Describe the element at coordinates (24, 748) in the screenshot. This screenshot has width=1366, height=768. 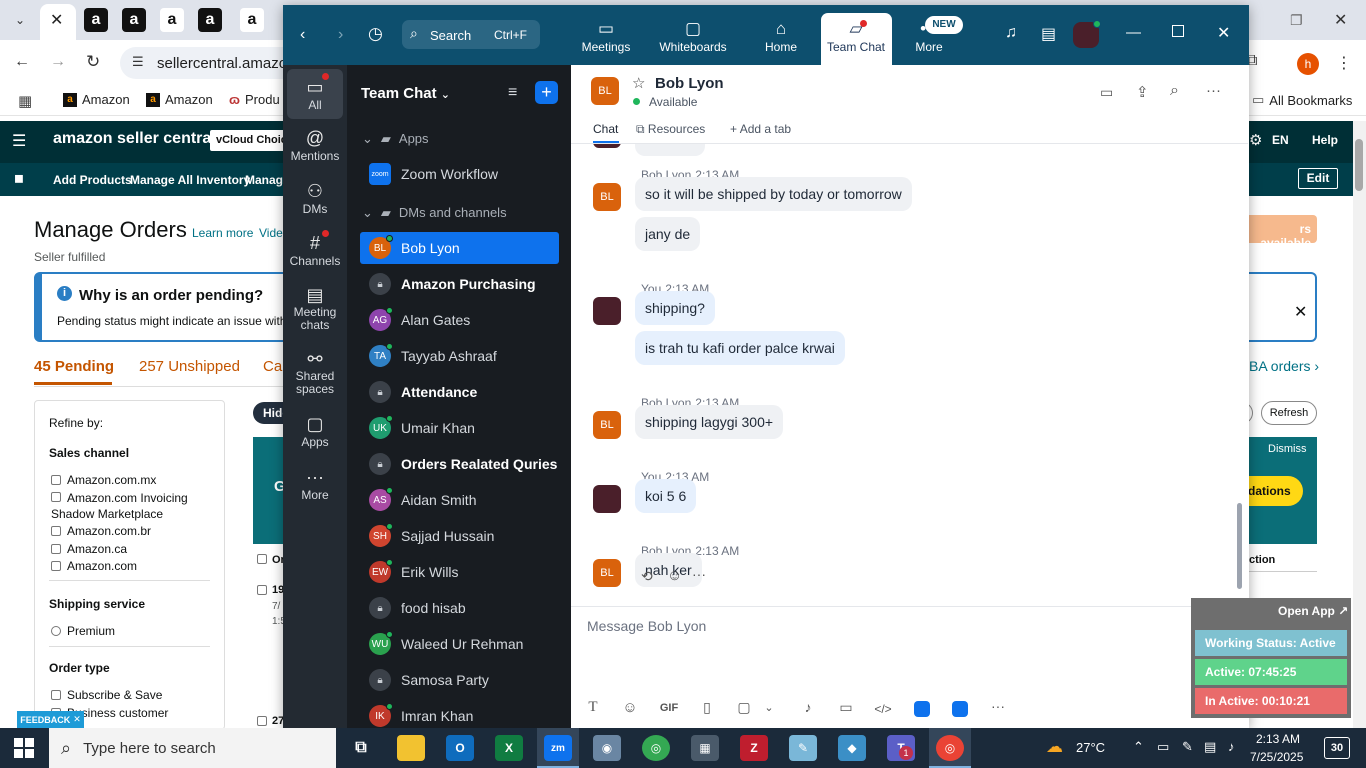
I see `windows-start-icon` at that location.